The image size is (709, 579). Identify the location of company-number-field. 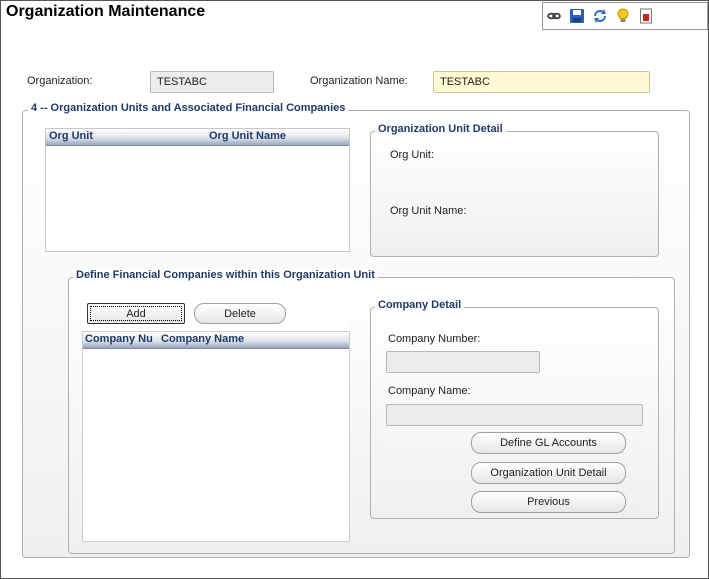
(463, 362).